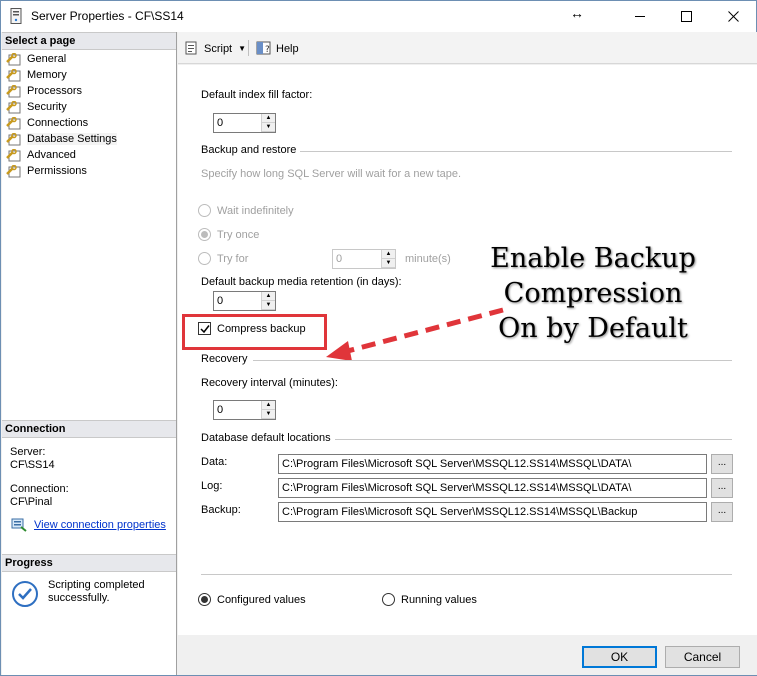  I want to click on compress-backup-checkbox: Compress backup, so click(252, 328).